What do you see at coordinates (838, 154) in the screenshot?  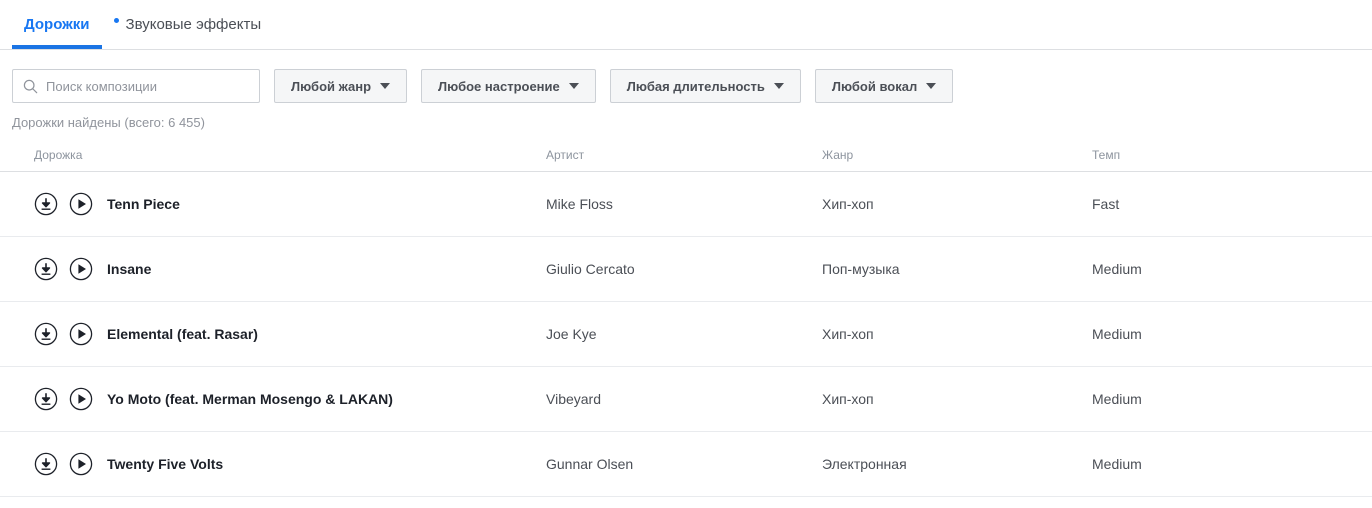 I see `column-header-genre: Жанр` at bounding box center [838, 154].